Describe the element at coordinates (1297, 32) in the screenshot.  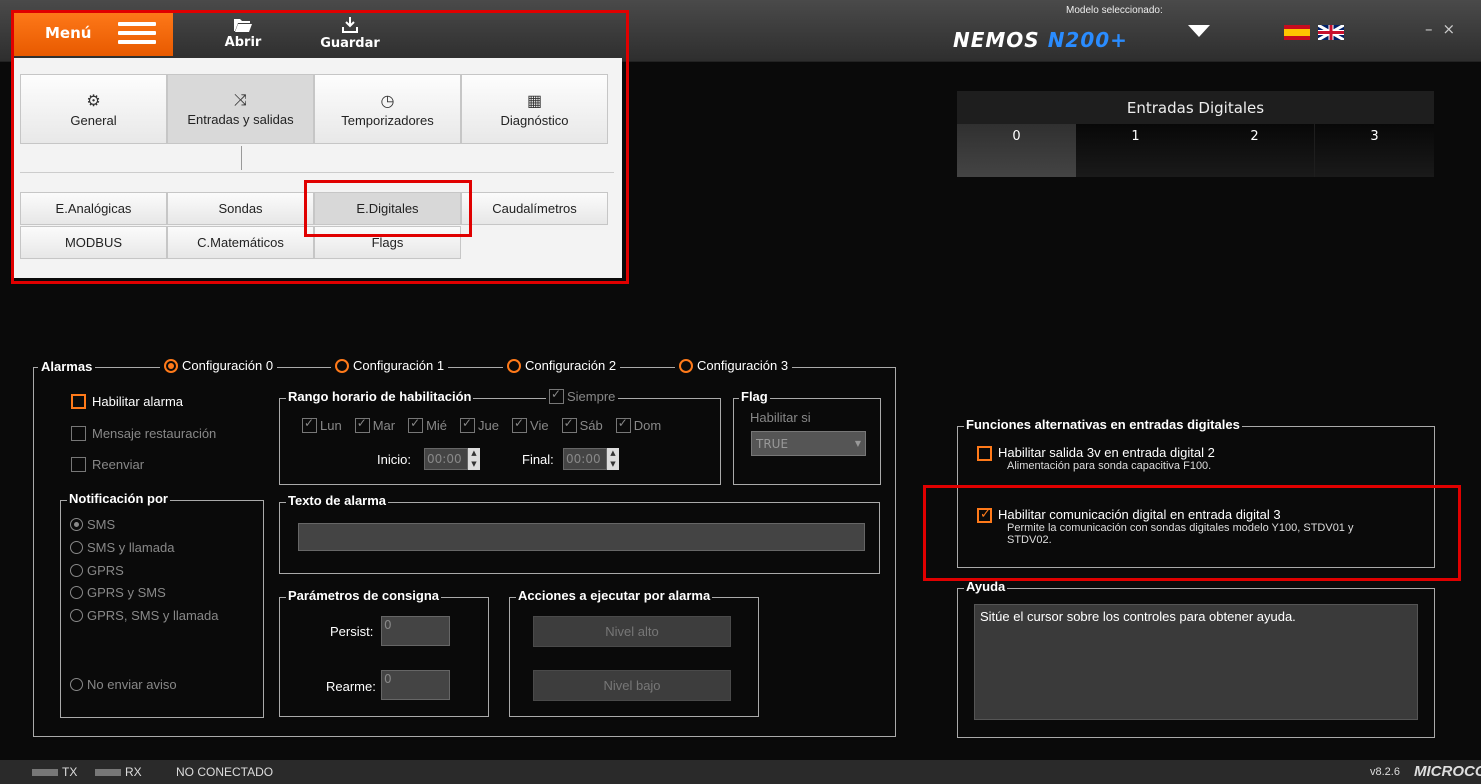
I see `spanish-flag-icon` at that location.